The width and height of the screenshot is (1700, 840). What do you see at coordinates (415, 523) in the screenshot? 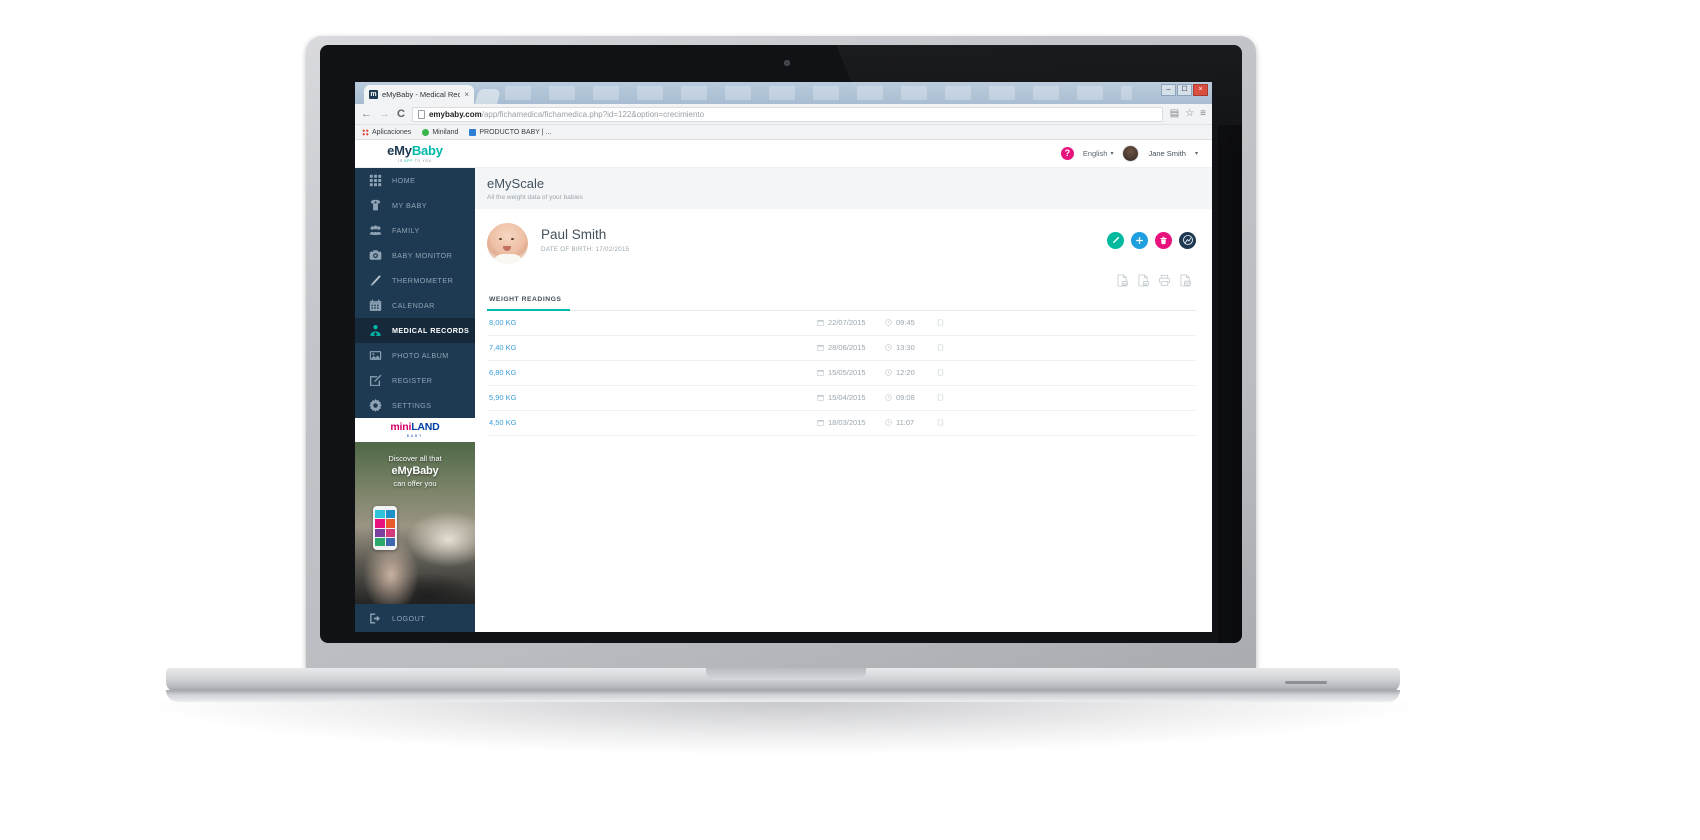
I see `promo-banner: Discover all that eMyBaby can offer you` at bounding box center [415, 523].